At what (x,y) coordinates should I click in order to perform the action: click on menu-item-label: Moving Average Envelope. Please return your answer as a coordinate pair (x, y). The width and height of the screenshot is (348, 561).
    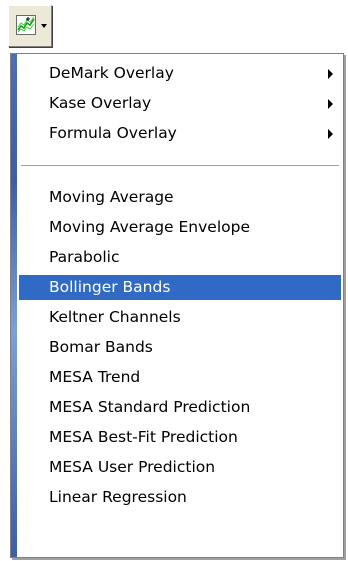
    Looking at the image, I should click on (149, 227).